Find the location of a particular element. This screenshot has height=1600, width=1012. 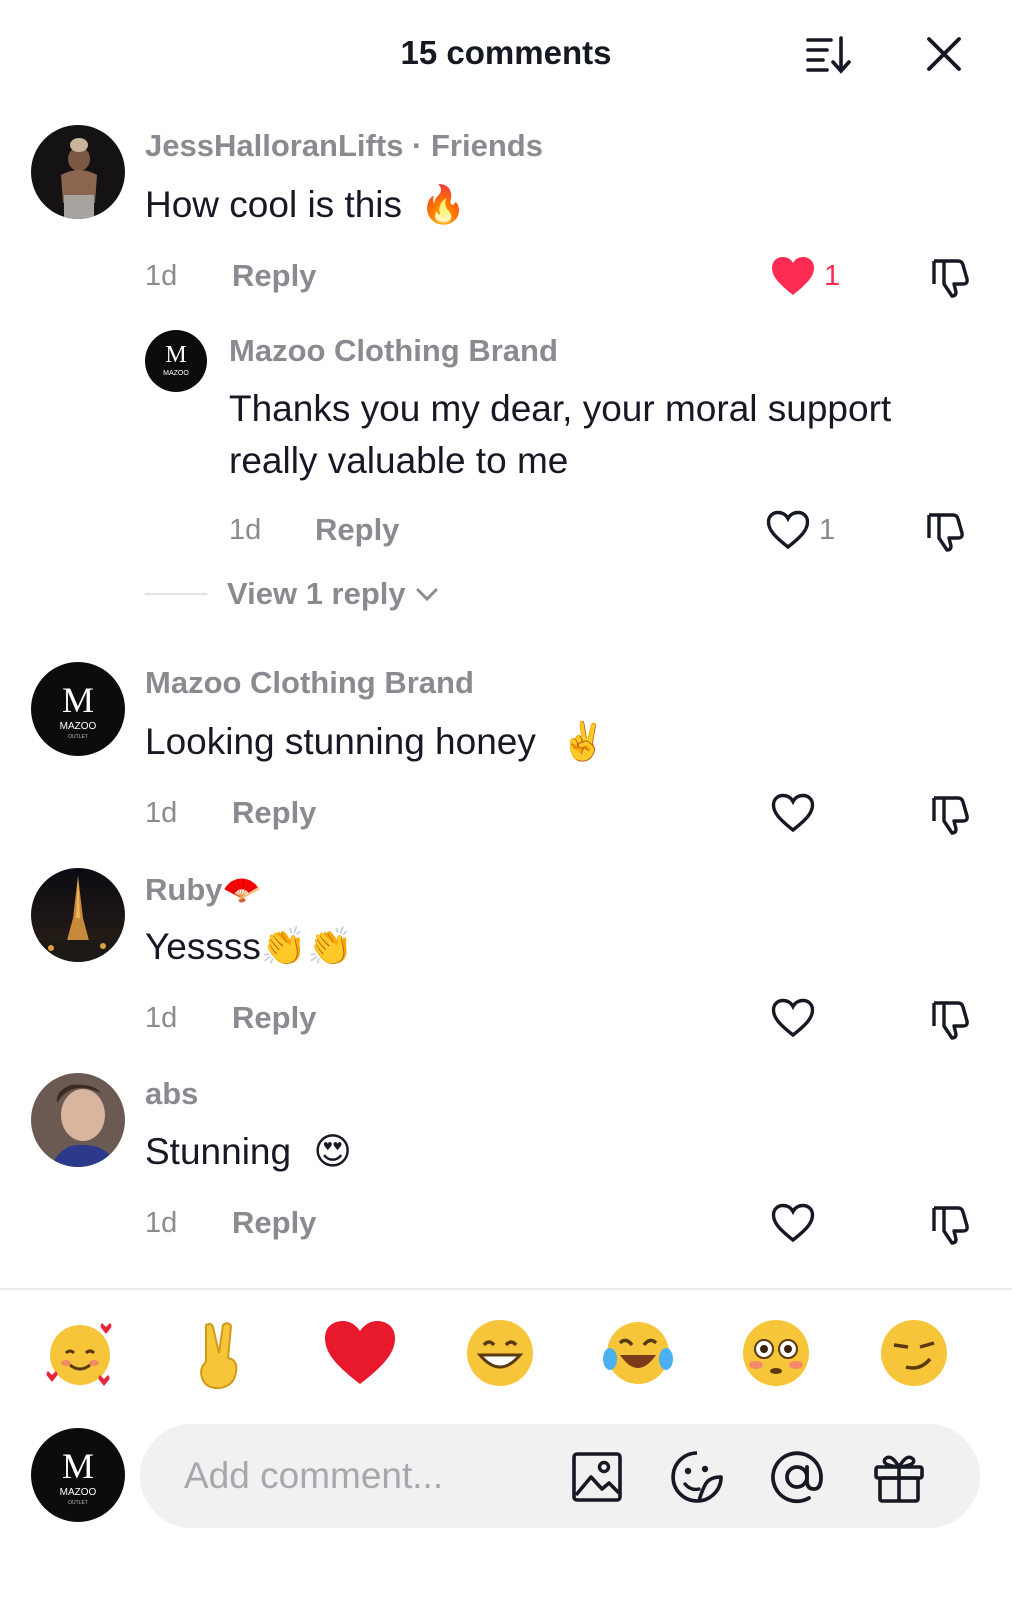

gift-icon is located at coordinates (899, 1479).